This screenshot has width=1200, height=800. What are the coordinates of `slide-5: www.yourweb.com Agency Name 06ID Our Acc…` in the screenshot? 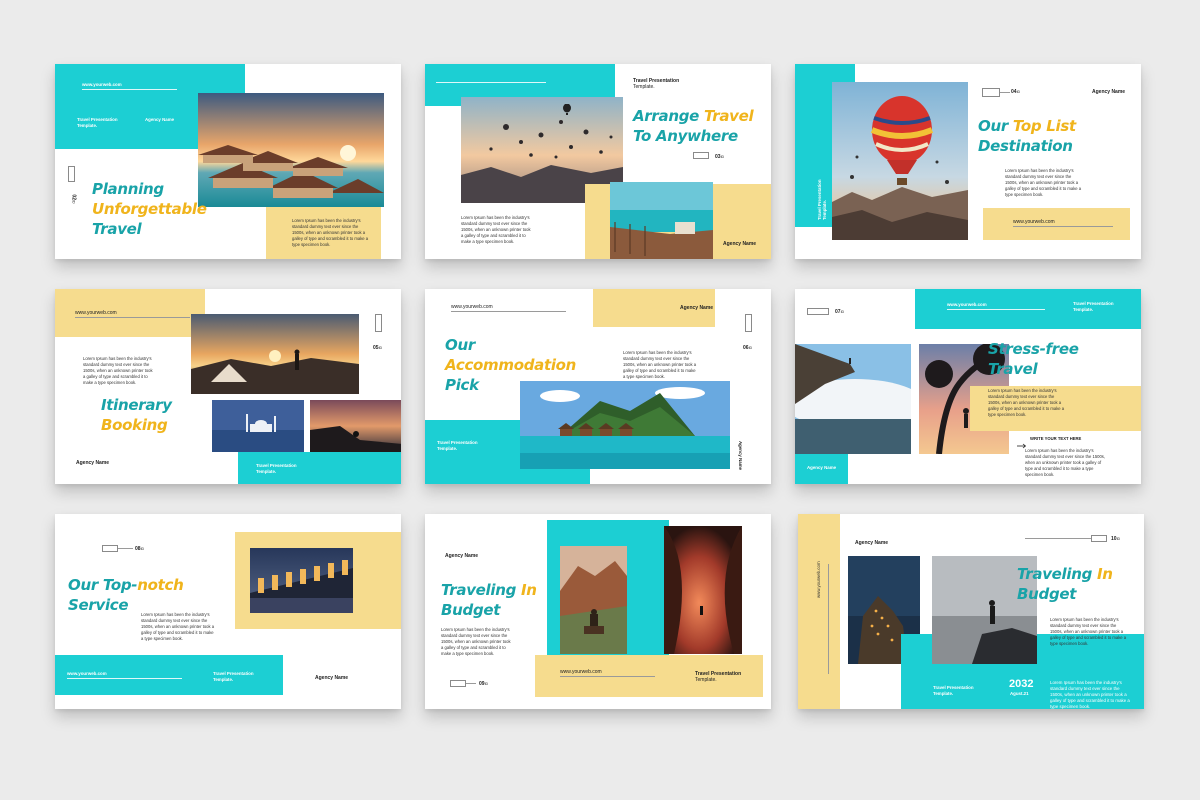 It's located at (598, 386).